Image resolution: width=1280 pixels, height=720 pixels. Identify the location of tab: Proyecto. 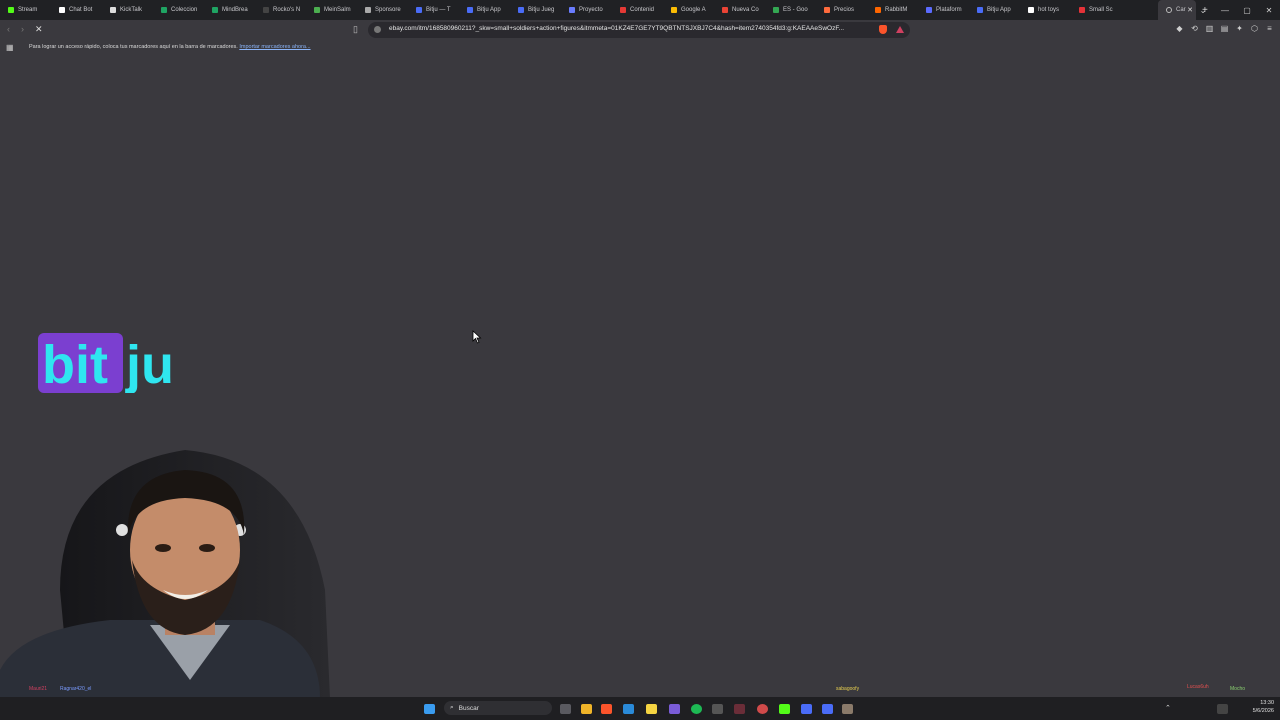
(586, 10).